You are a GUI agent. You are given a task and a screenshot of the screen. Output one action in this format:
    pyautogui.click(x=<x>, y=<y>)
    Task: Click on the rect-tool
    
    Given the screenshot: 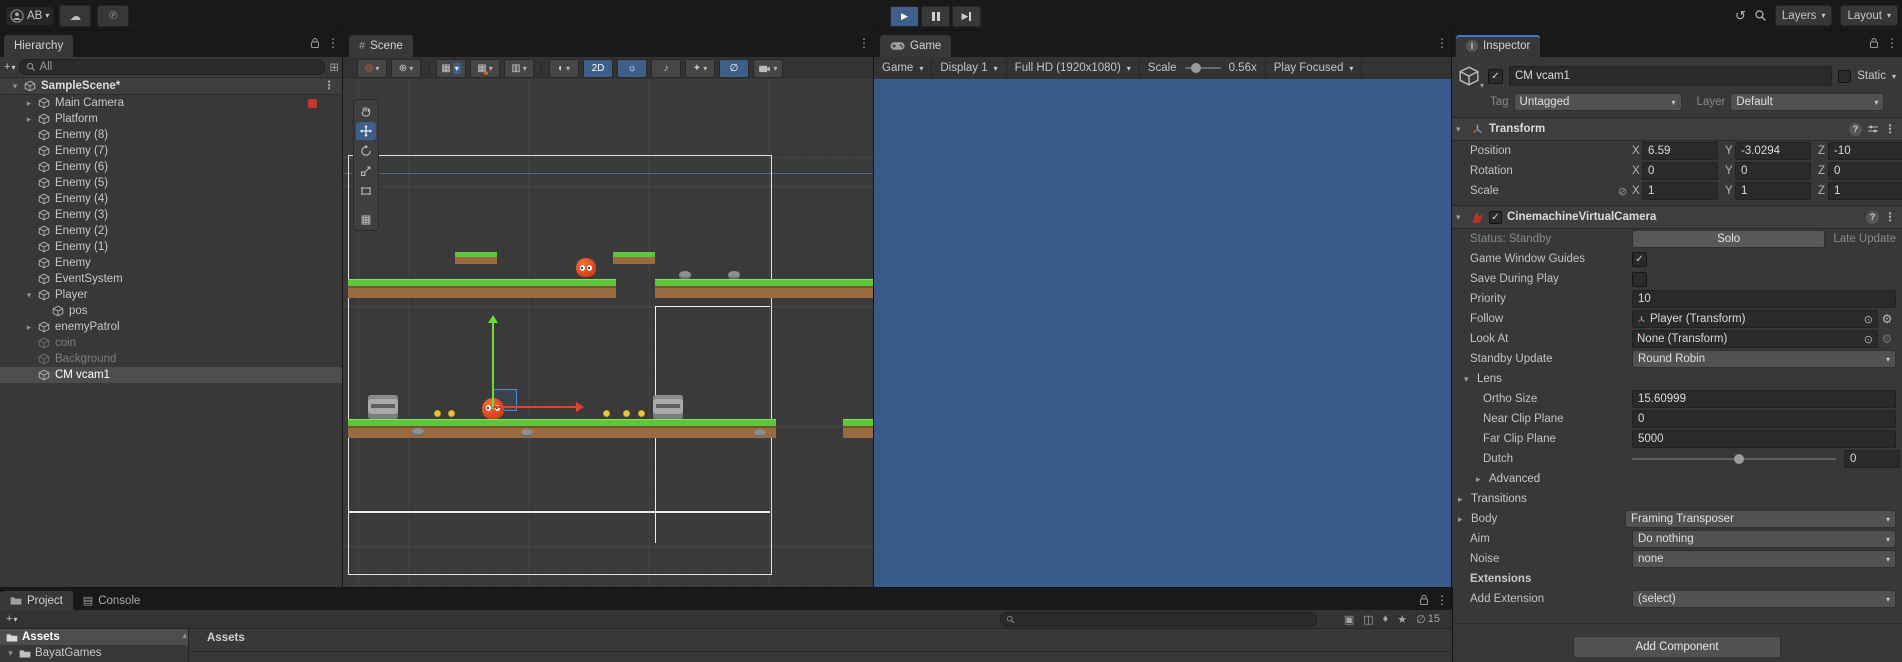 What is the action you would take?
    pyautogui.click(x=366, y=191)
    